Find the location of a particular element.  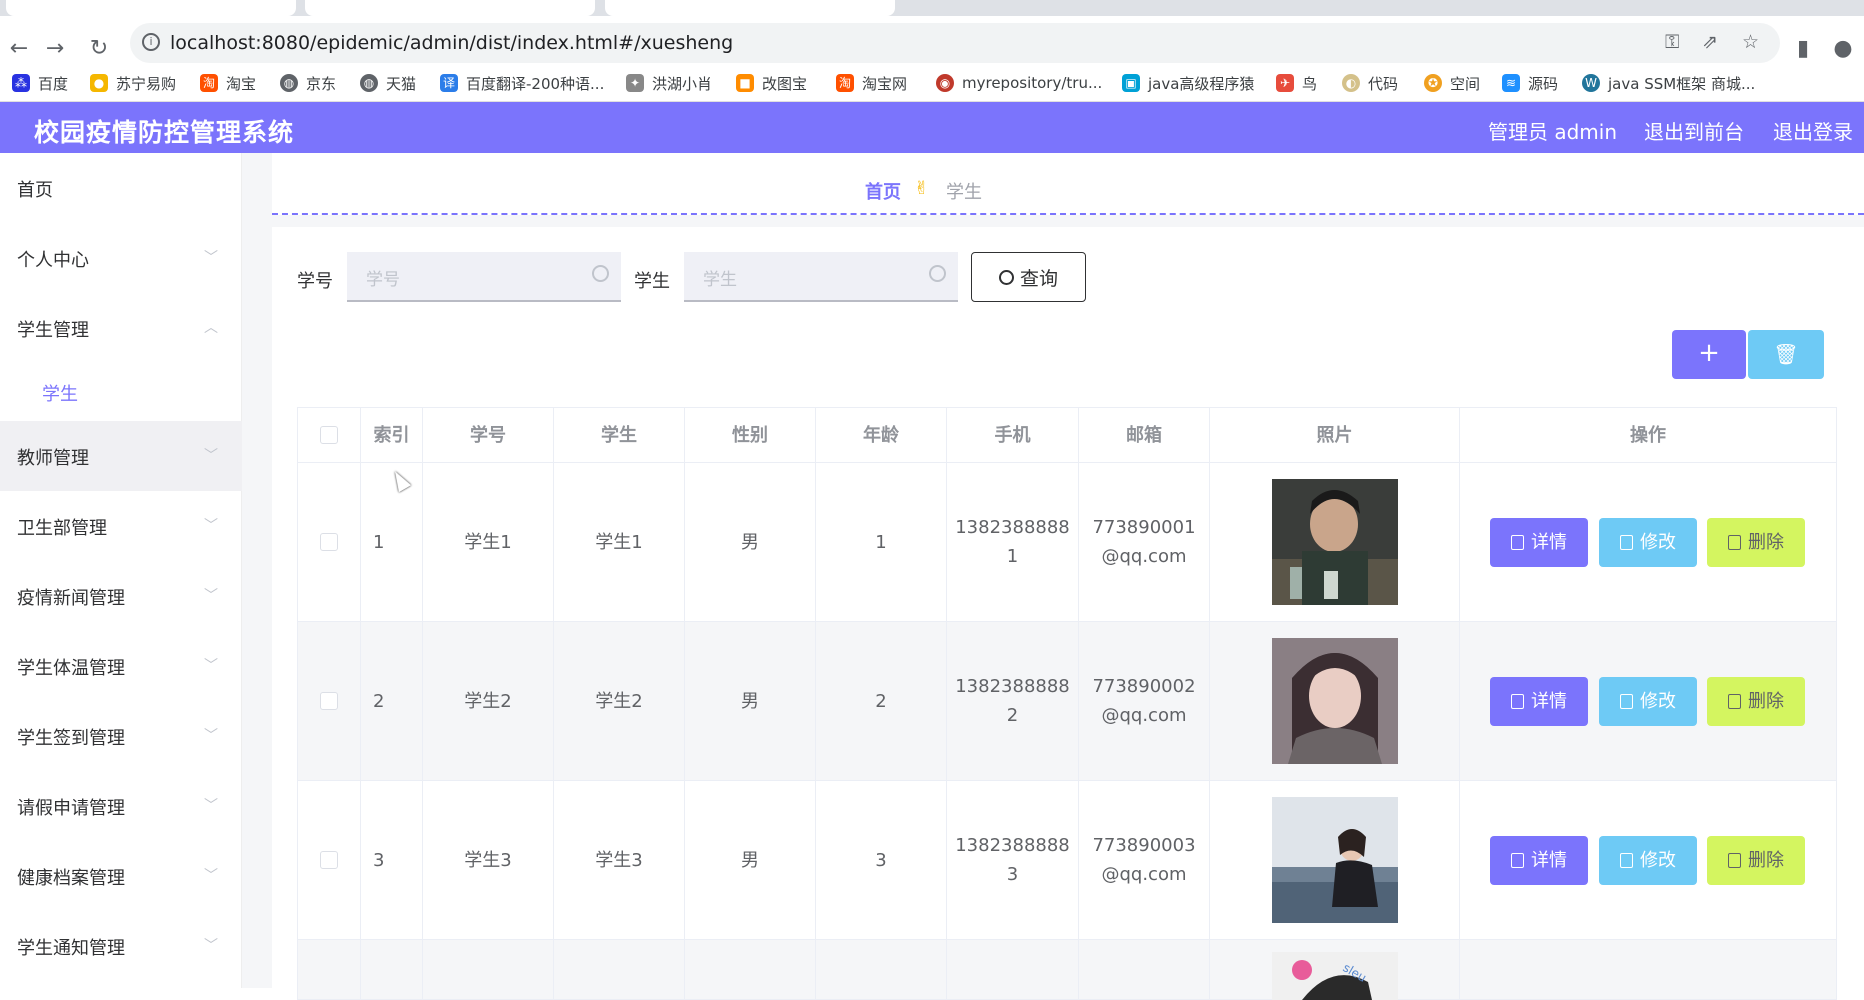

cell-actions: 详情 修改 删除 is located at coordinates (1648, 542).